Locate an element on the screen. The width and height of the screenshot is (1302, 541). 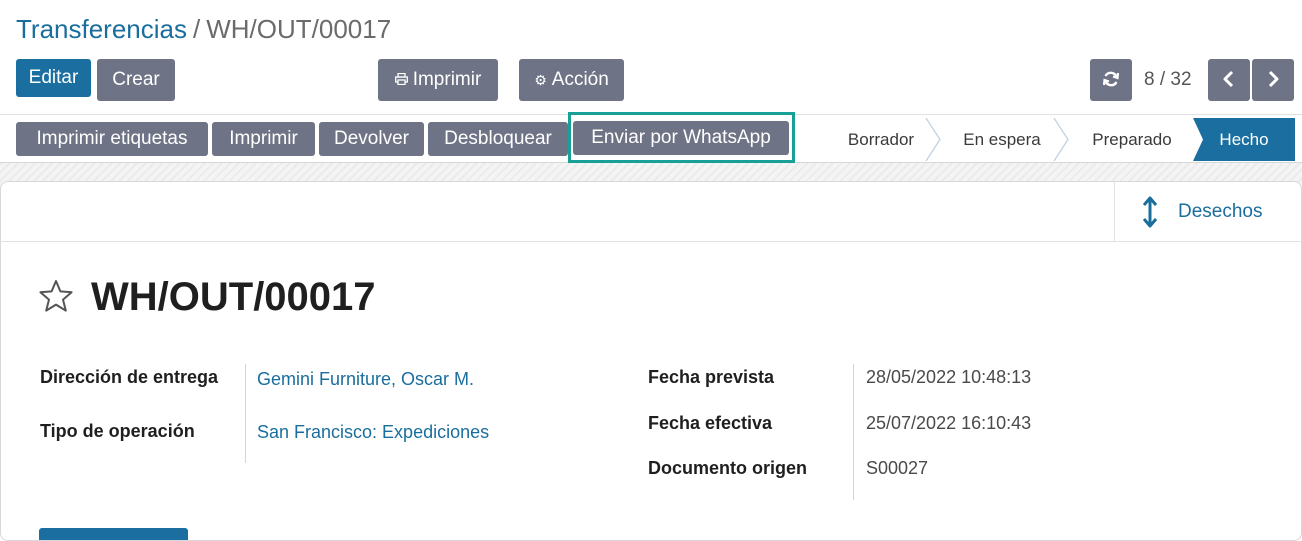
status-stages: Borrador En espera Preparado Hecho is located at coordinates (1063, 139).